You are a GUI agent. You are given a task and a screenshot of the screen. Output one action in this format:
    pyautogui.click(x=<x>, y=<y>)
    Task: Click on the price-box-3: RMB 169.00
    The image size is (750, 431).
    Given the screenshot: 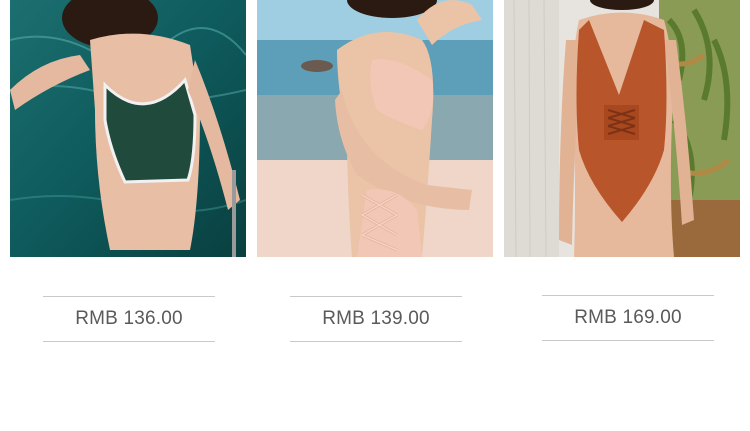 What is the action you would take?
    pyautogui.click(x=628, y=318)
    